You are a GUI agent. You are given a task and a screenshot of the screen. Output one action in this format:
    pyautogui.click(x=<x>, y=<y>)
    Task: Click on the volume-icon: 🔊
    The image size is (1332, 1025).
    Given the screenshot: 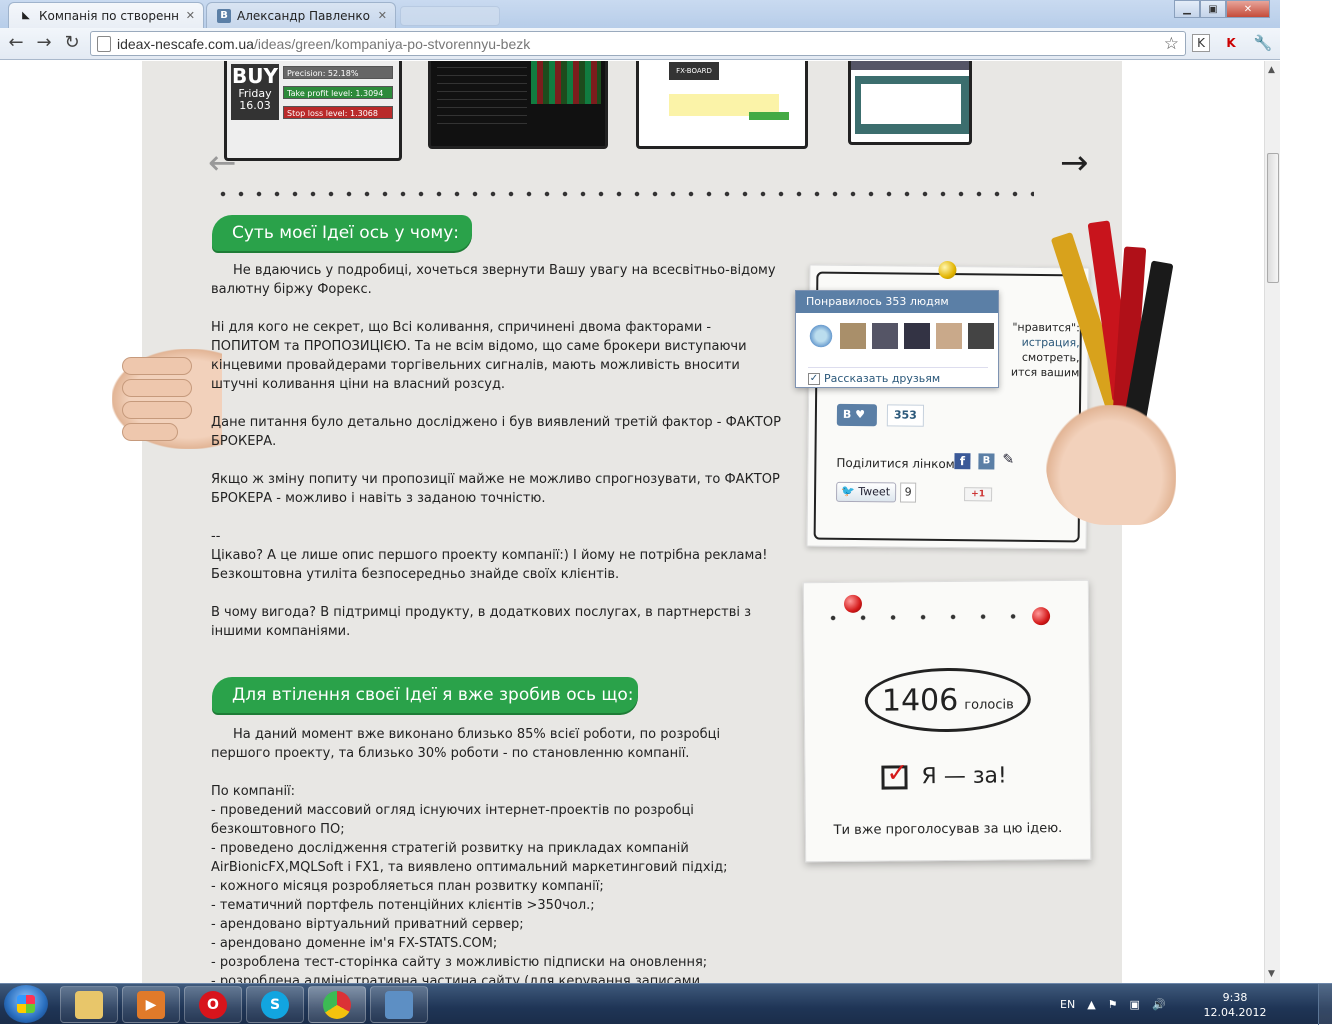 What is the action you would take?
    pyautogui.click(x=1159, y=1004)
    